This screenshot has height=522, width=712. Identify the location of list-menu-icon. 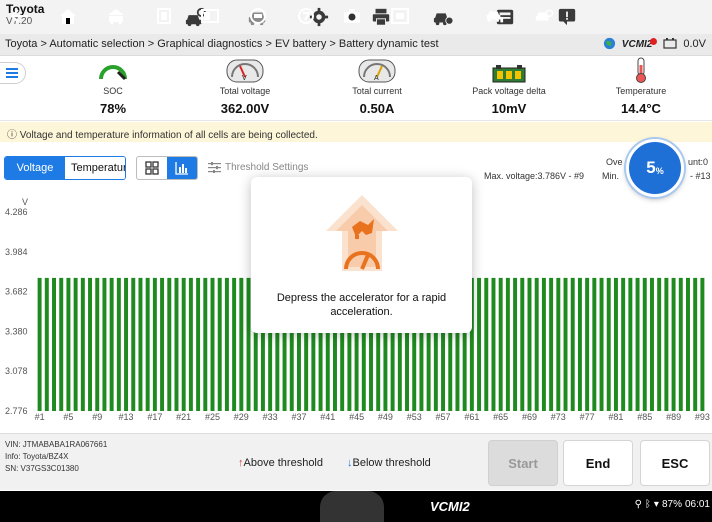
(11, 73).